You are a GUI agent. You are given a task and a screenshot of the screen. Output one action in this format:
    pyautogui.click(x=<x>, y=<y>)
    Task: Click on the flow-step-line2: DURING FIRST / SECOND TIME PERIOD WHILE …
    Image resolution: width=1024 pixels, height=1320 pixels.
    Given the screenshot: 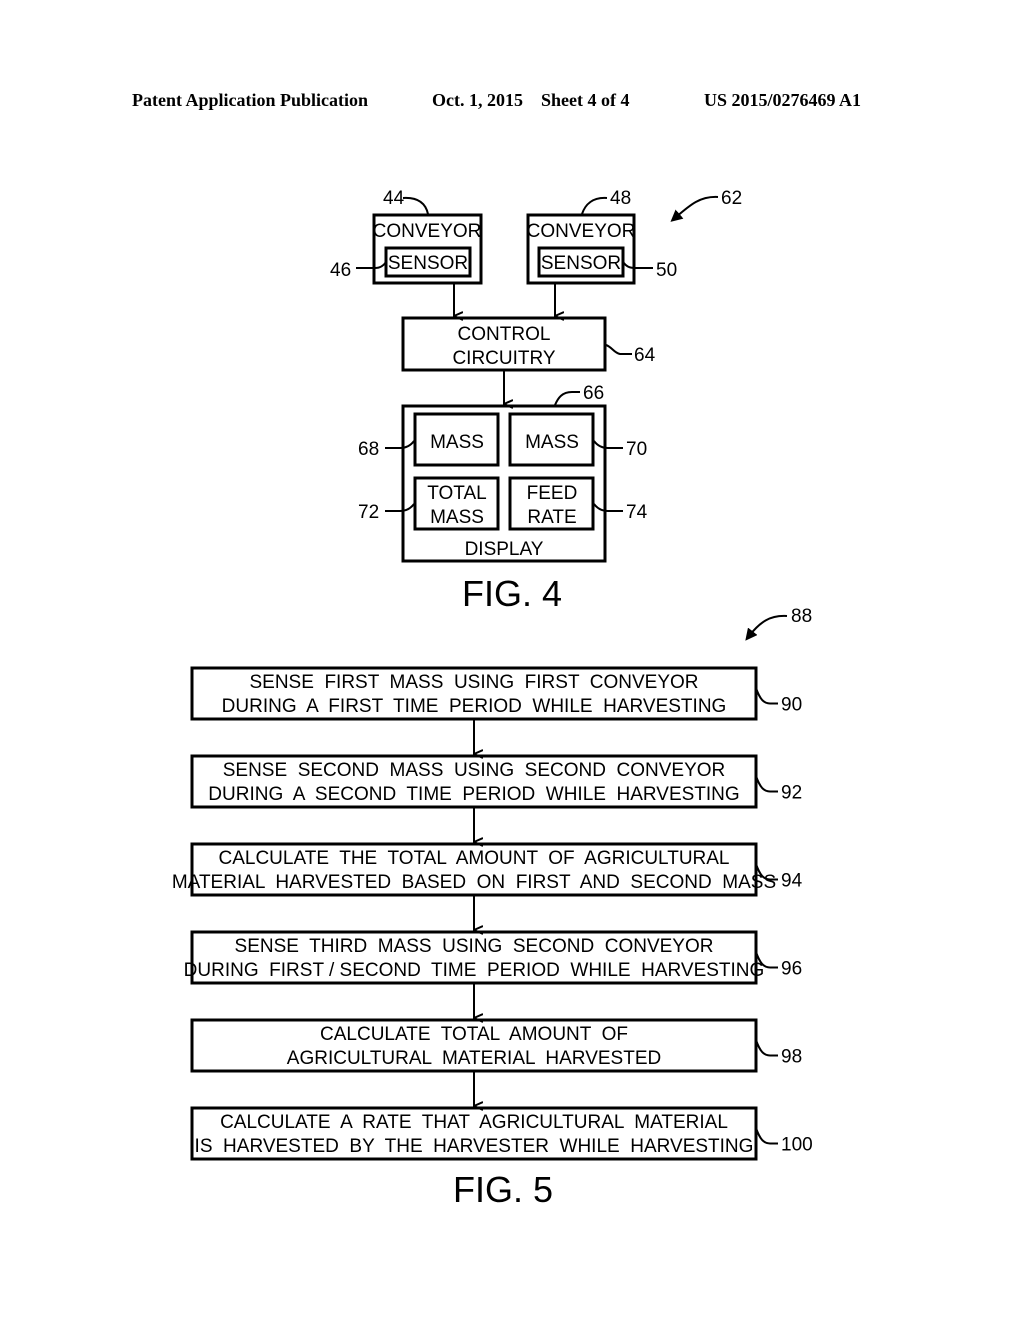 What is the action you would take?
    pyautogui.click(x=474, y=970)
    